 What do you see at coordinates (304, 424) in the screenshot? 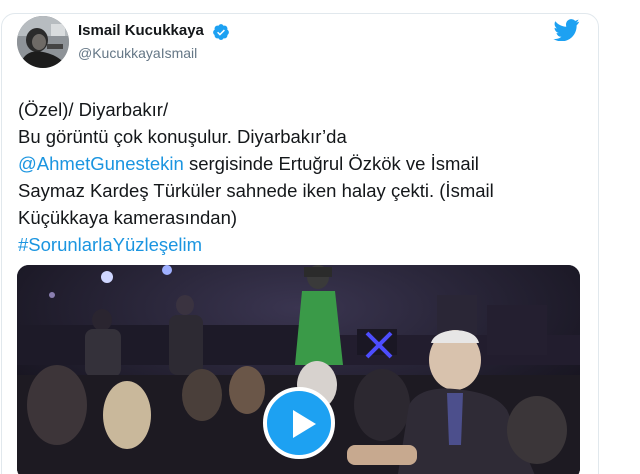
I see `play-icon` at bounding box center [304, 424].